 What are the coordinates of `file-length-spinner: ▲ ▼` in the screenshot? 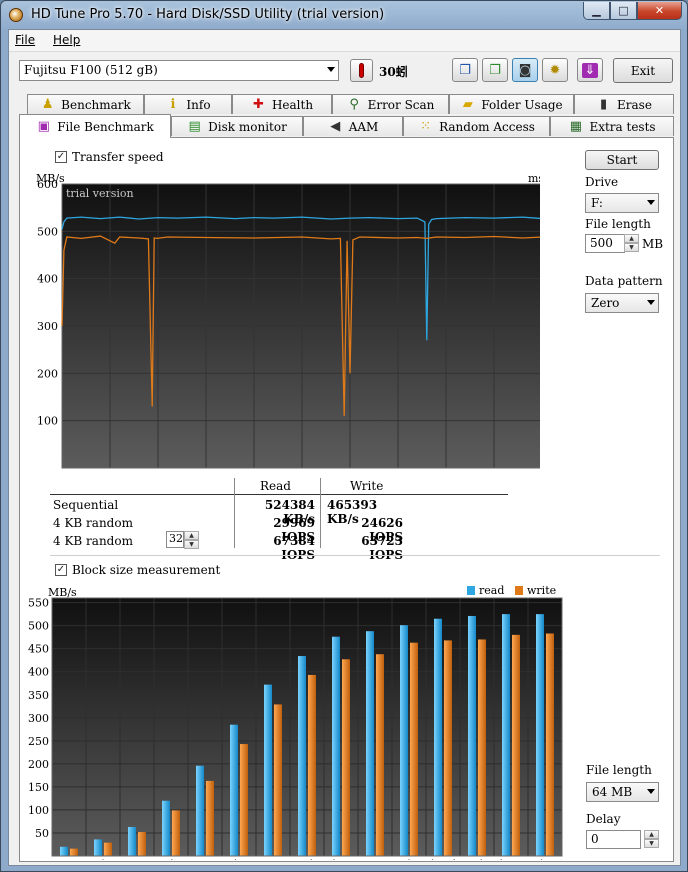 It's located at (631, 243).